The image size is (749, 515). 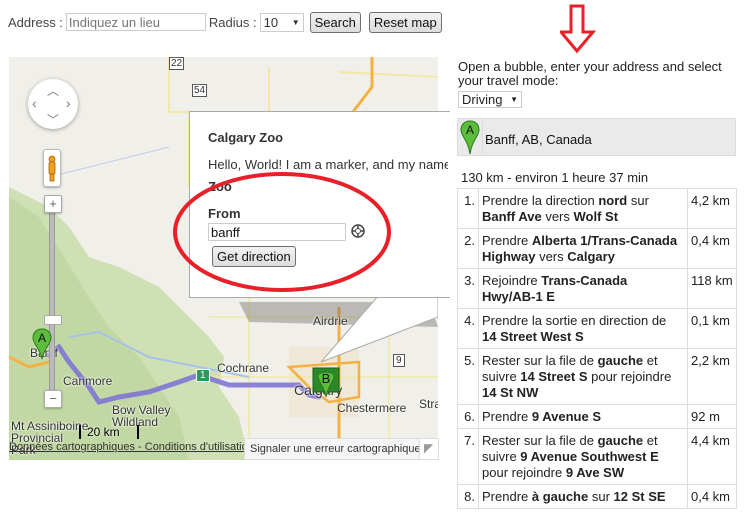 What do you see at coordinates (42, 338) in the screenshot?
I see `marker-a-label: A` at bounding box center [42, 338].